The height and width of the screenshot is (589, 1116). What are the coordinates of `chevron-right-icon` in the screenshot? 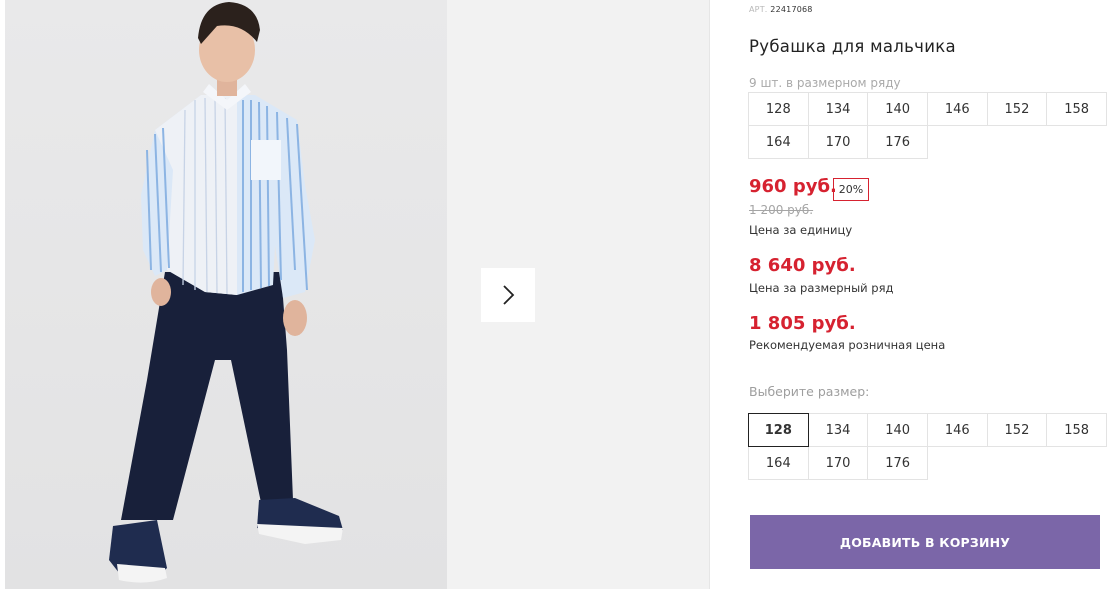 It's located at (509, 295).